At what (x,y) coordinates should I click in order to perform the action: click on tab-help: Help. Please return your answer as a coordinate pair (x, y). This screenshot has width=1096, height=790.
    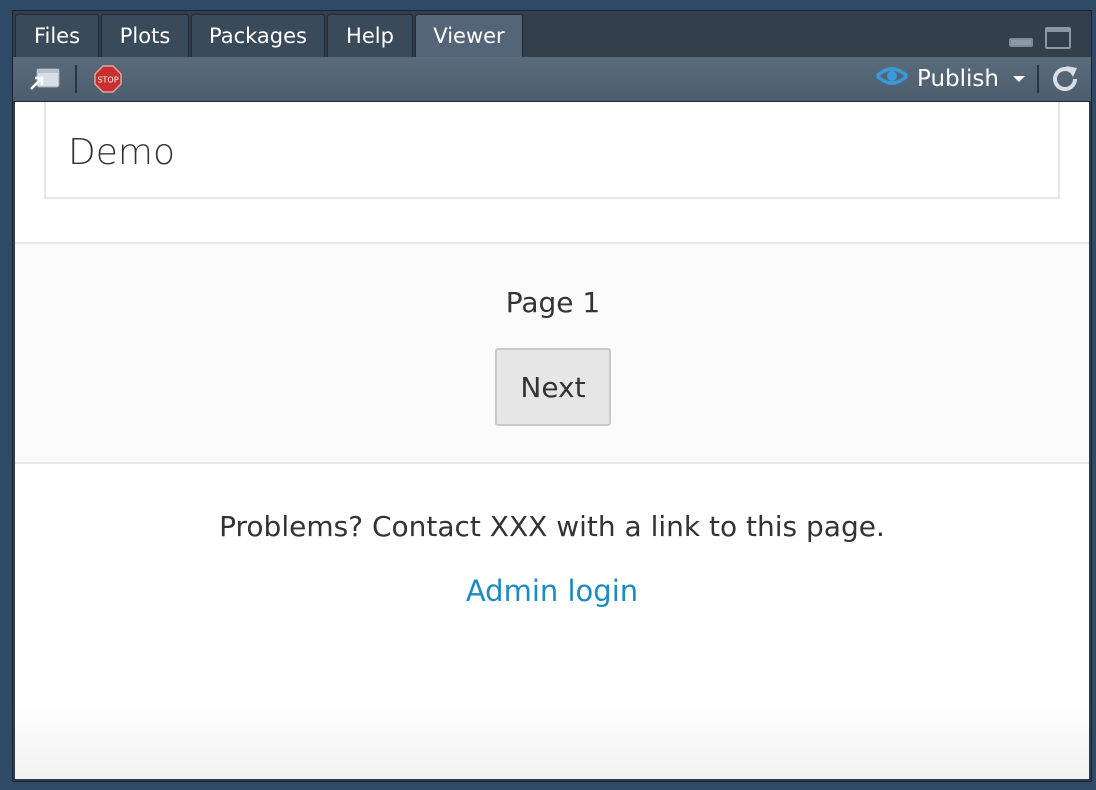
    Looking at the image, I should click on (370, 35).